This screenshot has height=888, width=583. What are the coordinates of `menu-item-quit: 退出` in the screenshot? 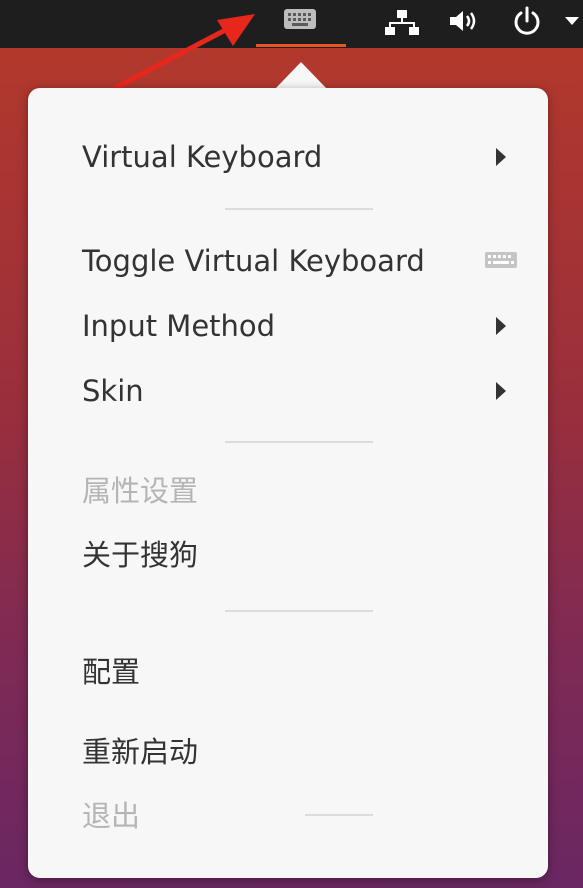 It's located at (111, 816).